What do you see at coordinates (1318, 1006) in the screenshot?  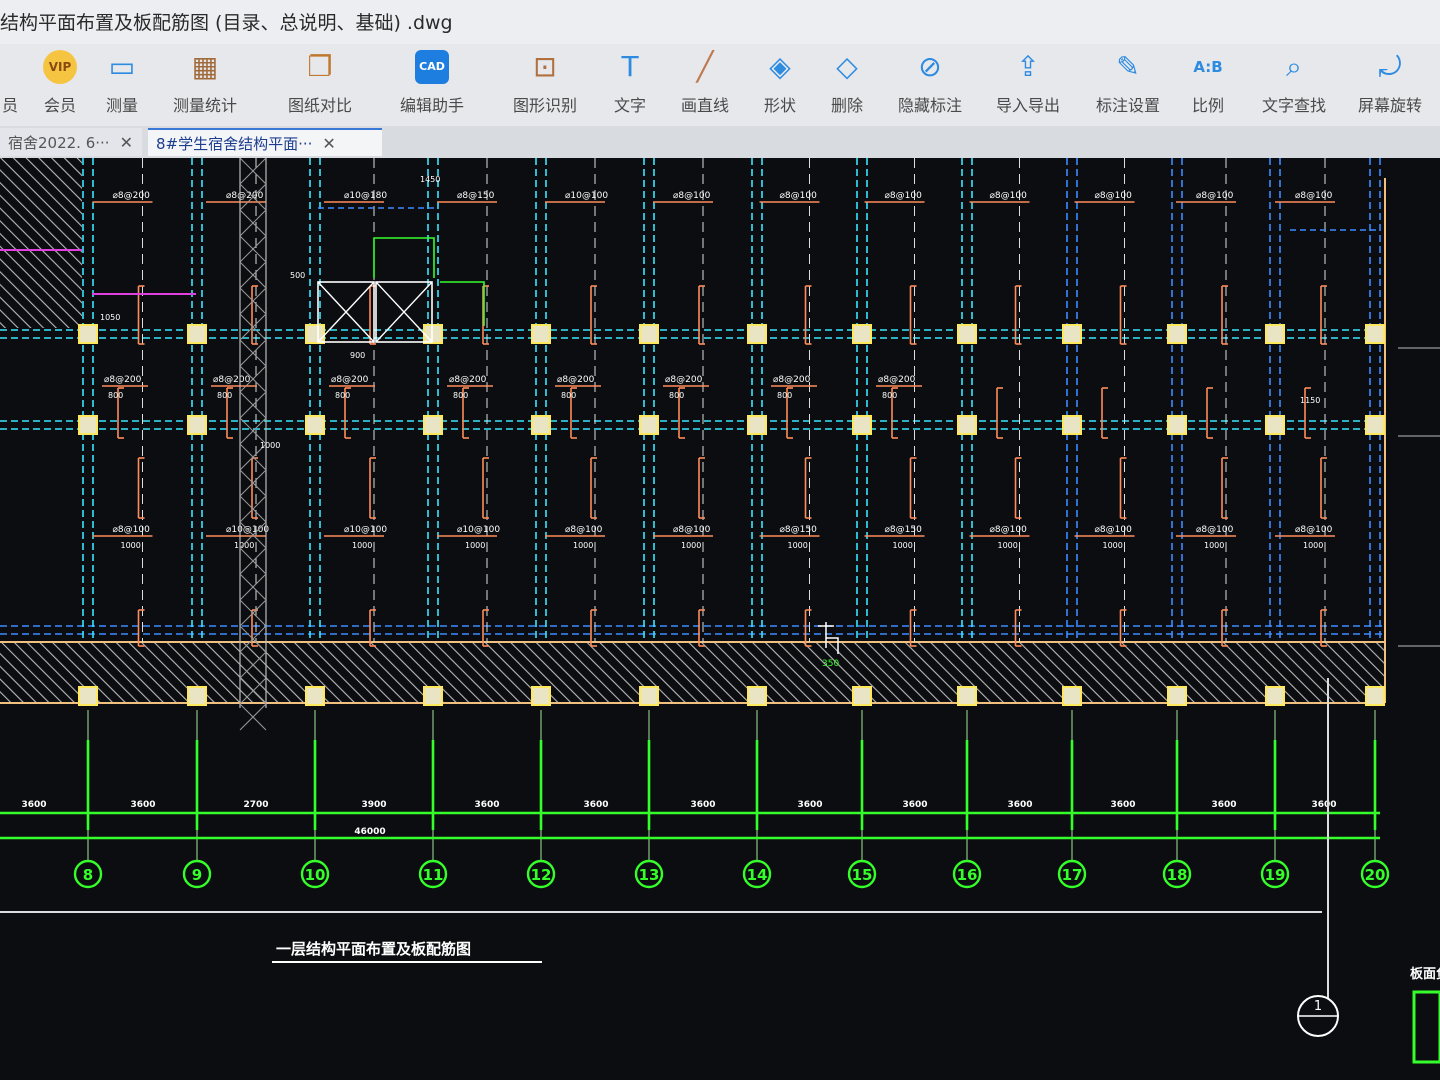 I see `row-axis-label: 1` at bounding box center [1318, 1006].